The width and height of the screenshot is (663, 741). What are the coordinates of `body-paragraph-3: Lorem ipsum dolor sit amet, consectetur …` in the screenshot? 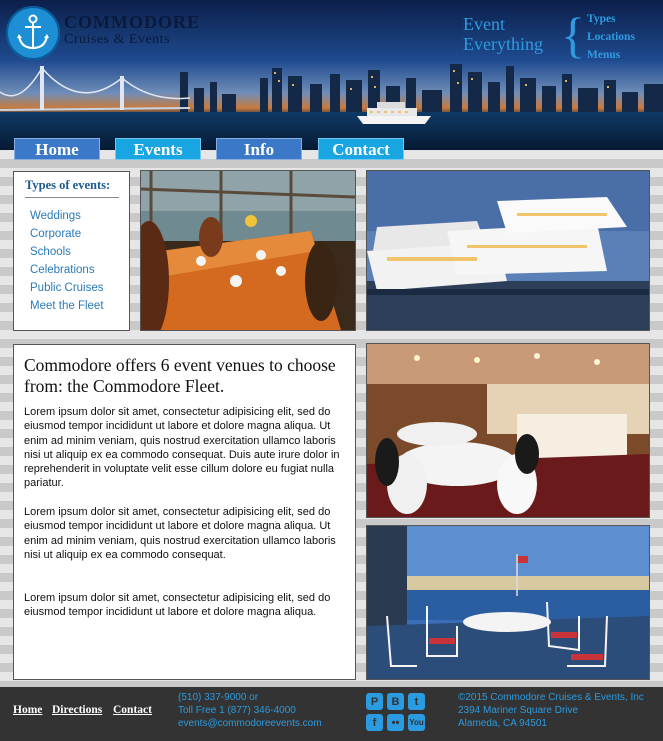 It's located at (177, 605).